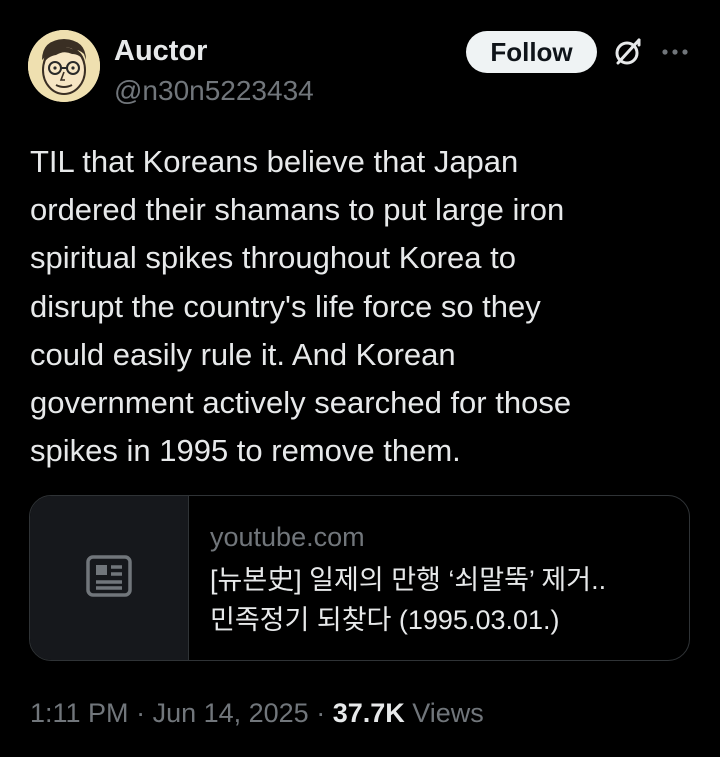  Describe the element at coordinates (243, 354) in the screenshot. I see `tweet-text-line: could easily rule it. And Korean` at that location.